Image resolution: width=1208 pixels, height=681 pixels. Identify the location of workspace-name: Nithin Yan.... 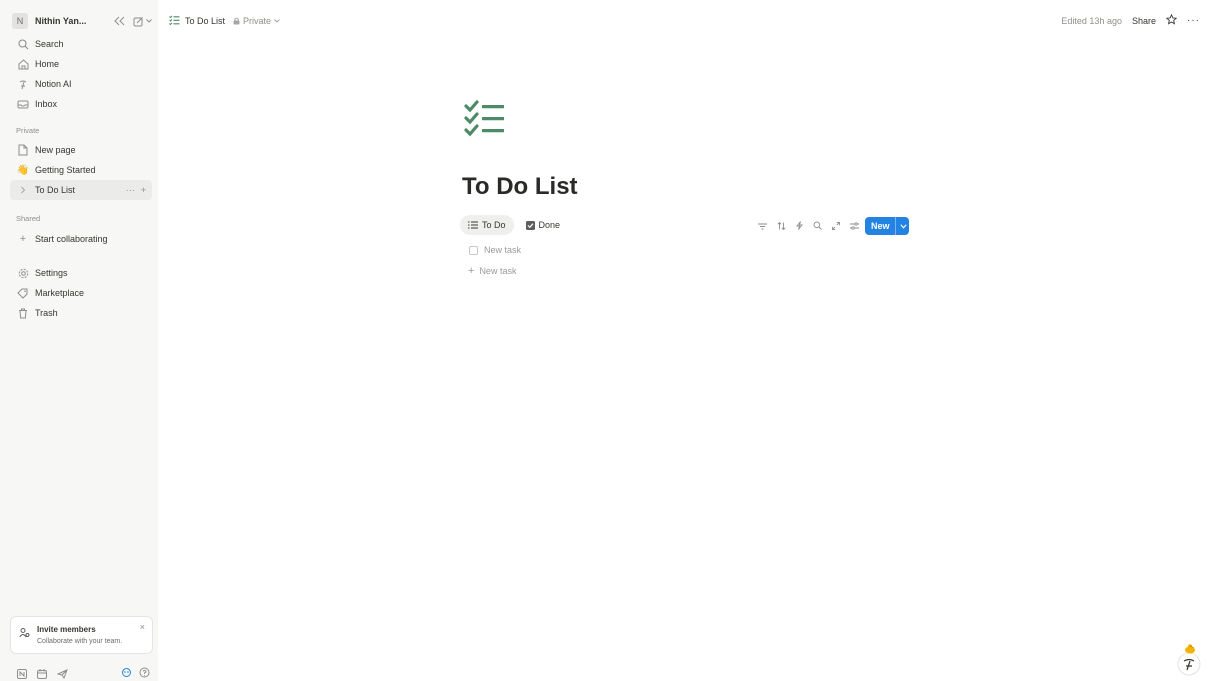
(61, 21).